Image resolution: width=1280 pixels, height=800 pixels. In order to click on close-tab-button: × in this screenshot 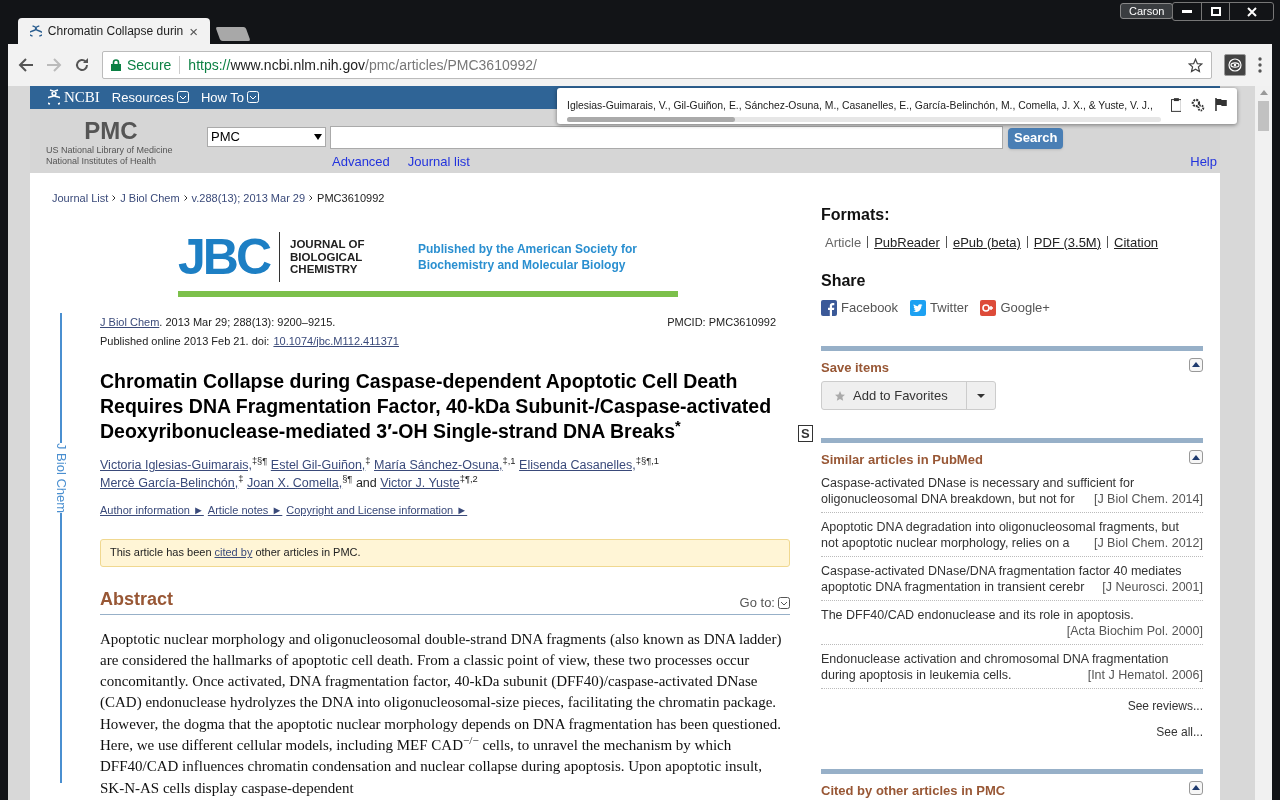, I will do `click(193, 31)`.